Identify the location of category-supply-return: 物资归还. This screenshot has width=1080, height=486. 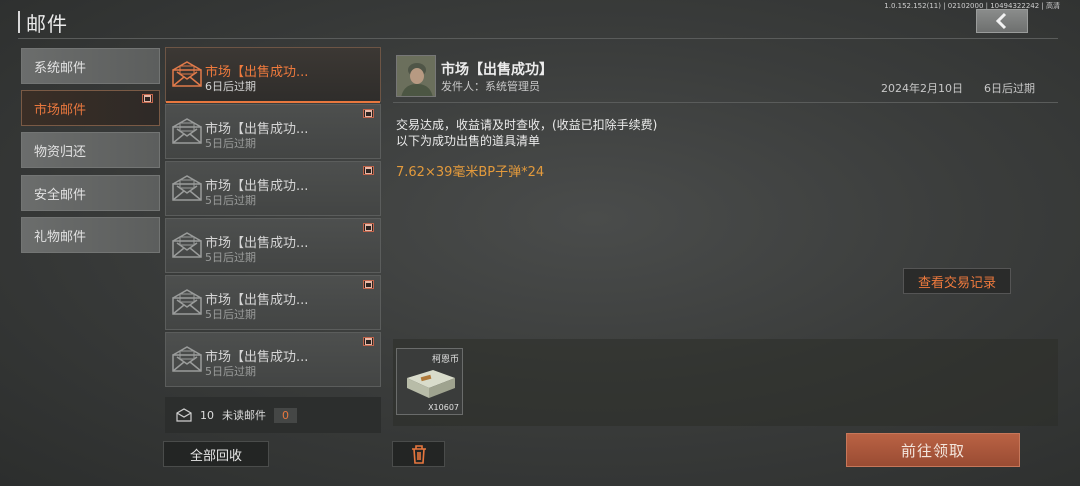
(90, 150).